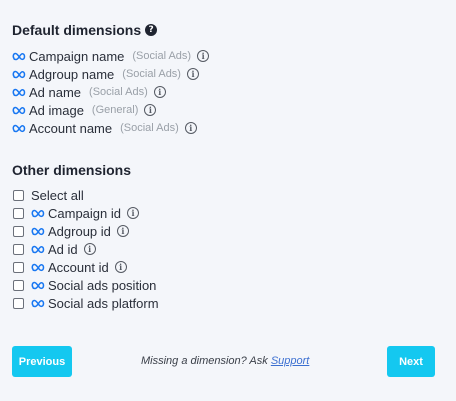 Image resolution: width=456 pixels, height=401 pixels. Describe the element at coordinates (151, 30) in the screenshot. I see `help-icon: ?` at that location.